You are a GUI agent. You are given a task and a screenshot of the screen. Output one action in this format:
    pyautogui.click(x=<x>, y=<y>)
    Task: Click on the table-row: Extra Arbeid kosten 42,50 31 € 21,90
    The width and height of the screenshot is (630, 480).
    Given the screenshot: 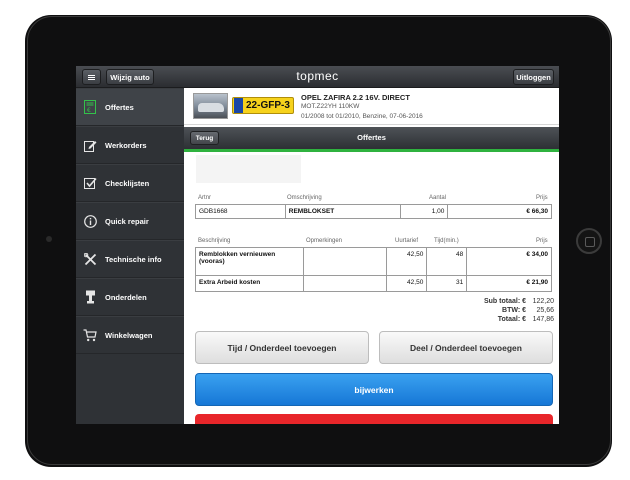 What is the action you would take?
    pyautogui.click(x=373, y=283)
    